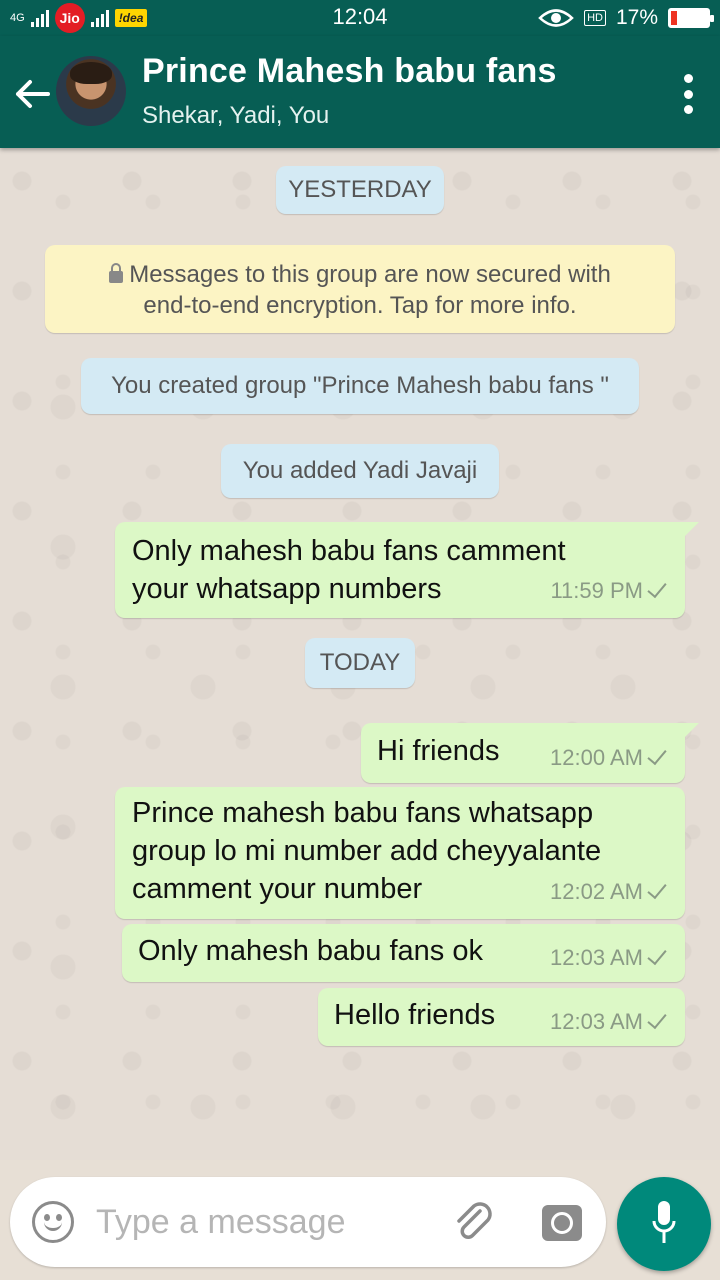 The image size is (720, 1280). What do you see at coordinates (562, 1223) in the screenshot?
I see `camera-icon` at bounding box center [562, 1223].